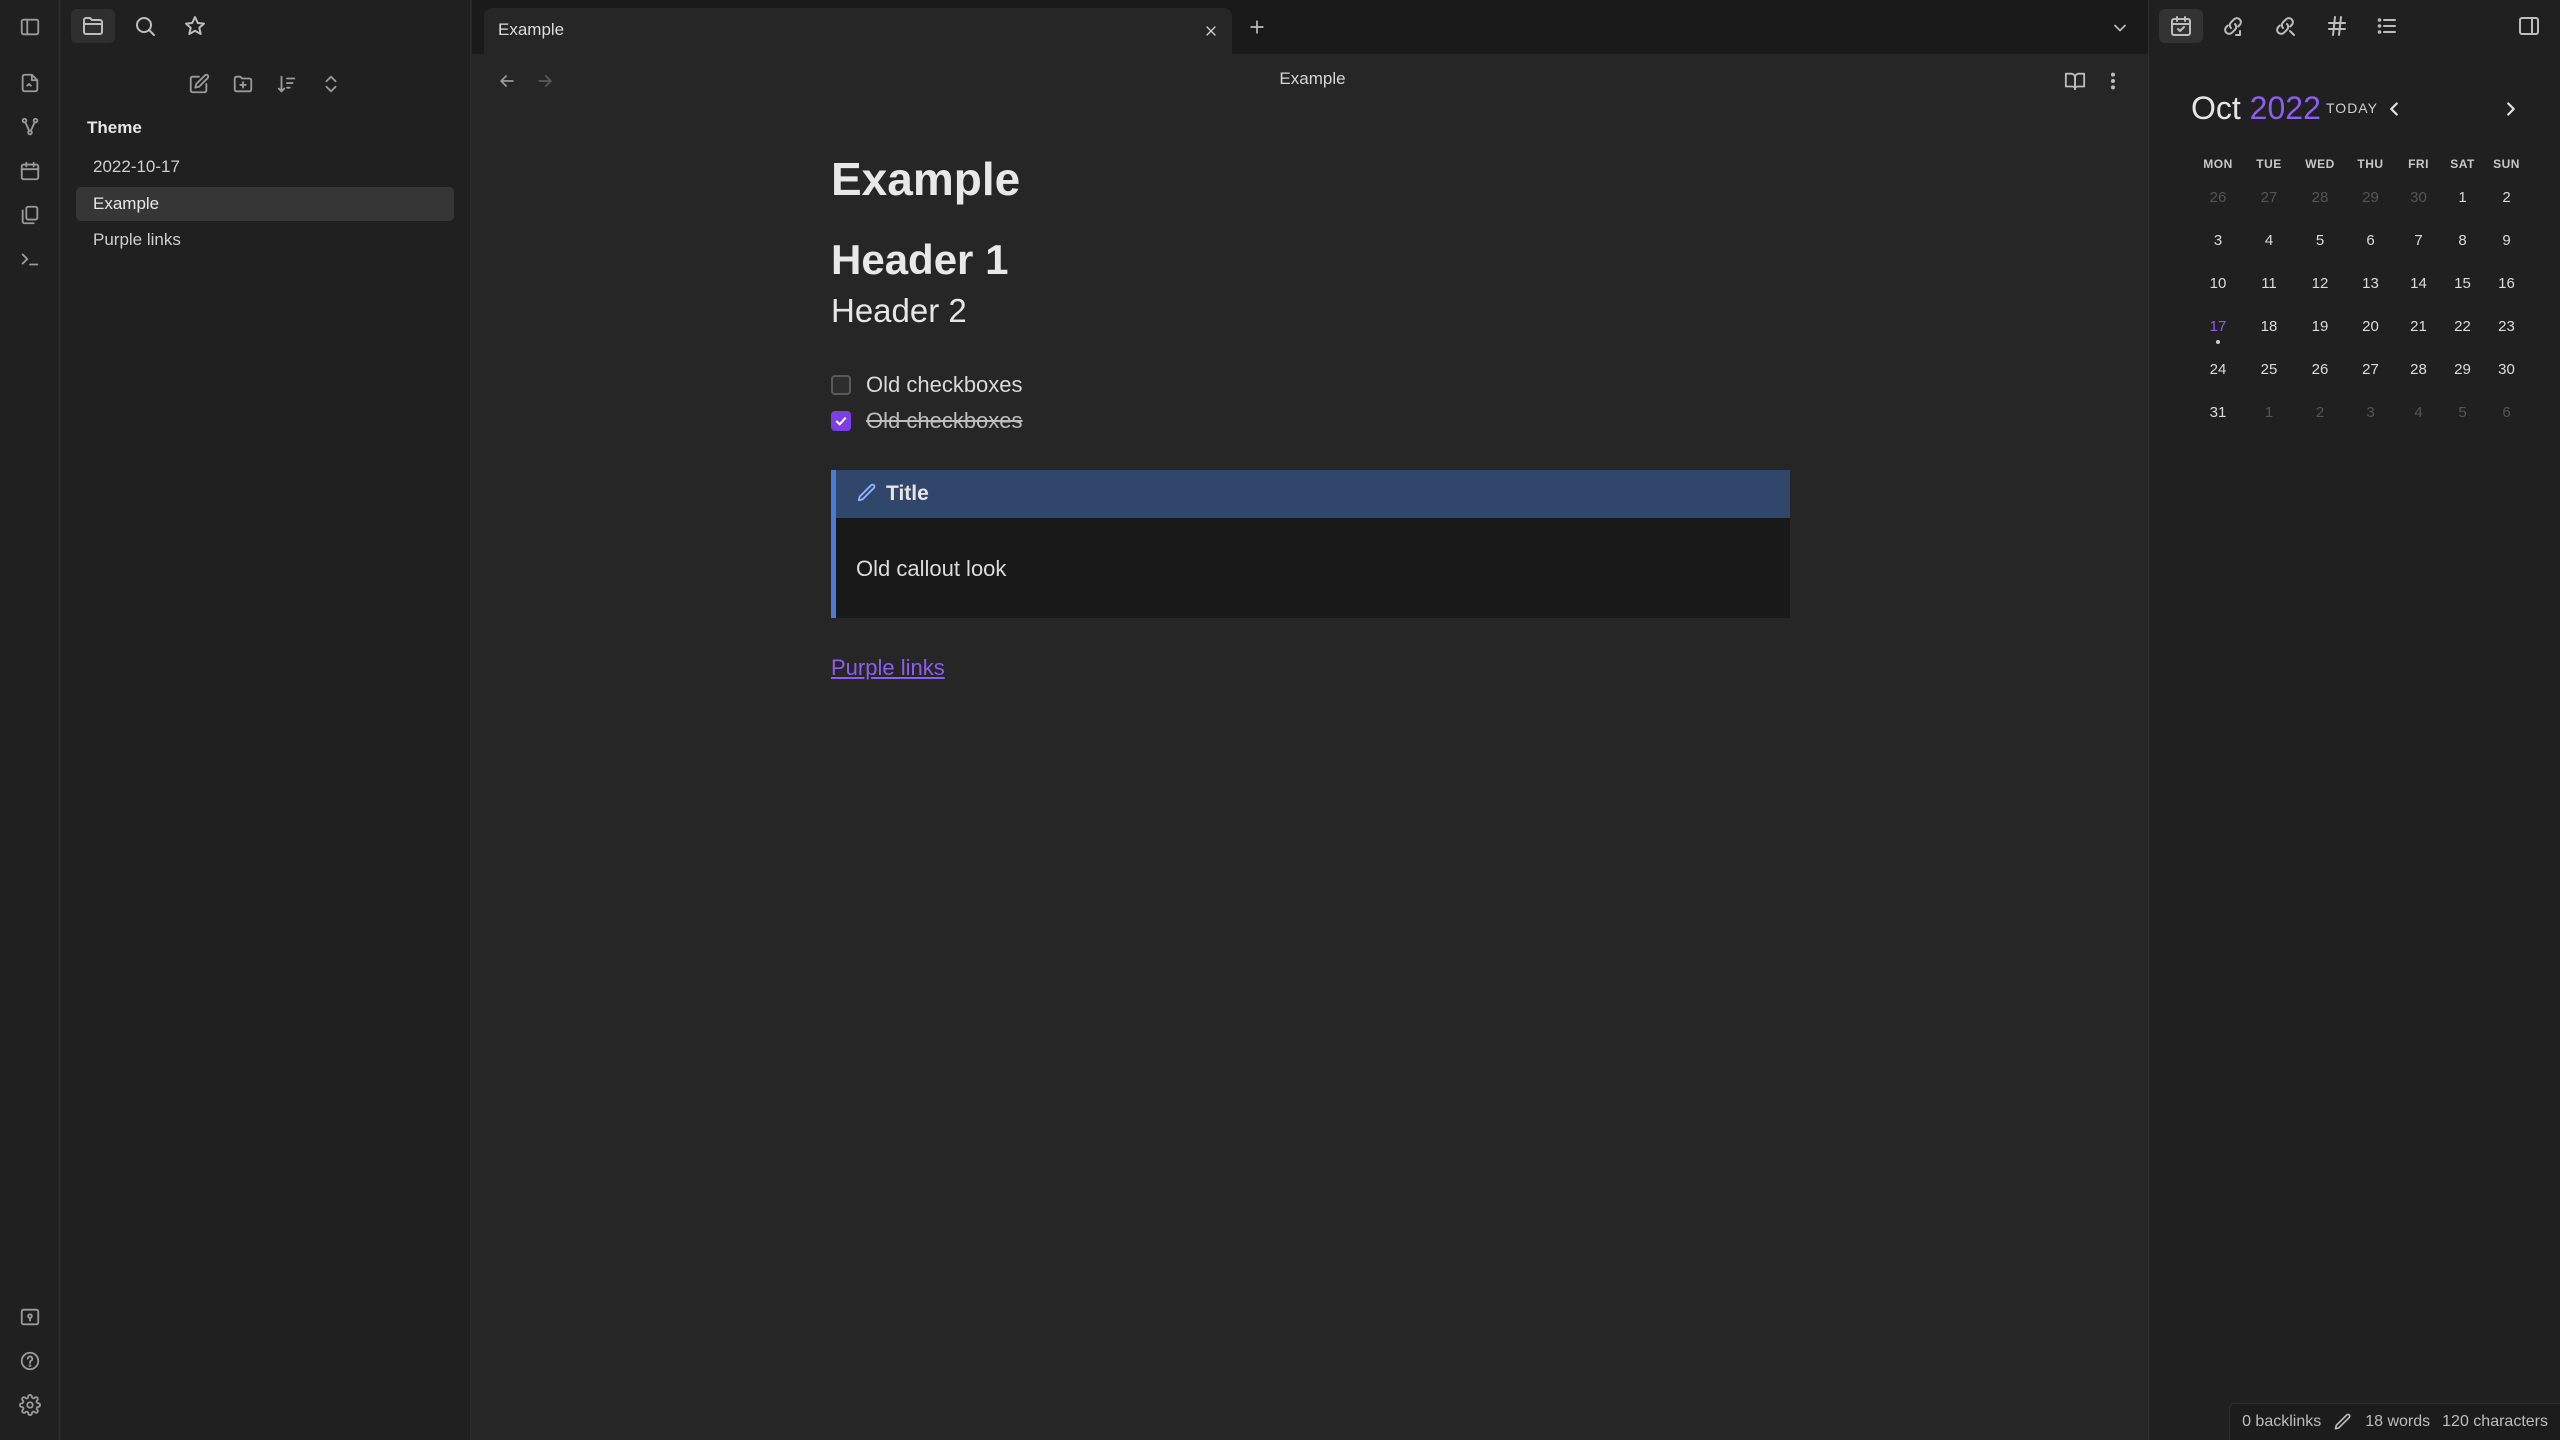 The height and width of the screenshot is (1440, 2560). I want to click on calendar-day: 10, so click(2218, 283).